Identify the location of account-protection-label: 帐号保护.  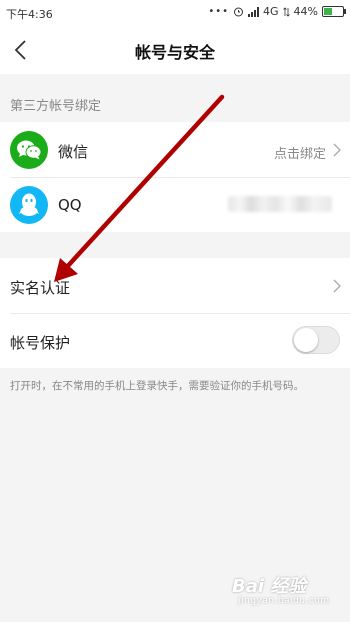
(40, 343).